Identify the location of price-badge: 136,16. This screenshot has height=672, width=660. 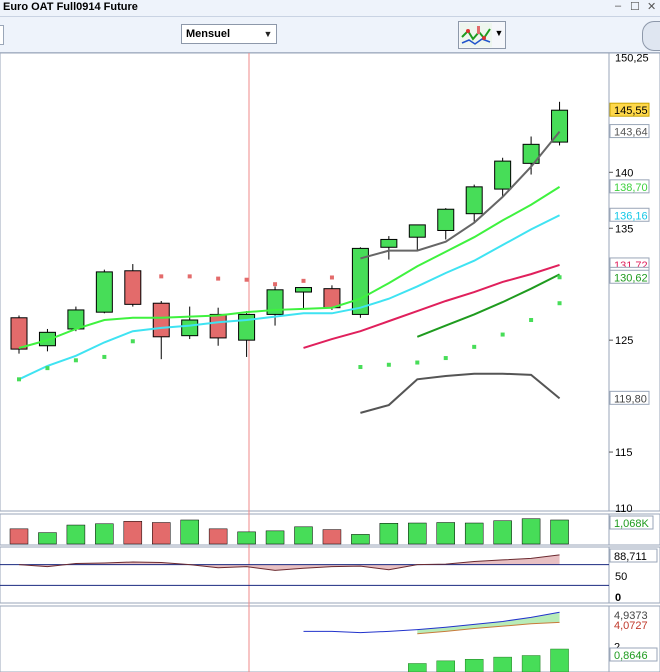
(631, 216).